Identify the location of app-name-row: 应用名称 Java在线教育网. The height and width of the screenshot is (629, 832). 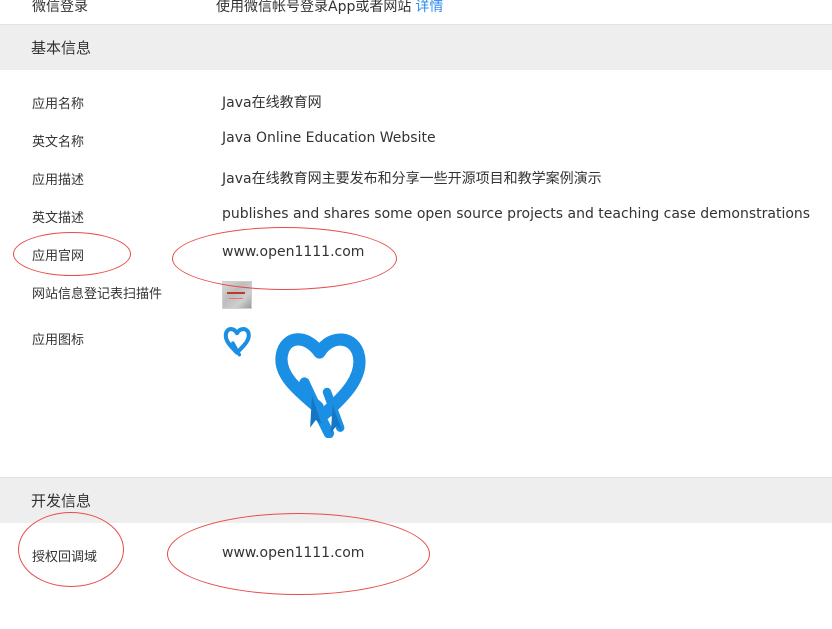
(416, 102).